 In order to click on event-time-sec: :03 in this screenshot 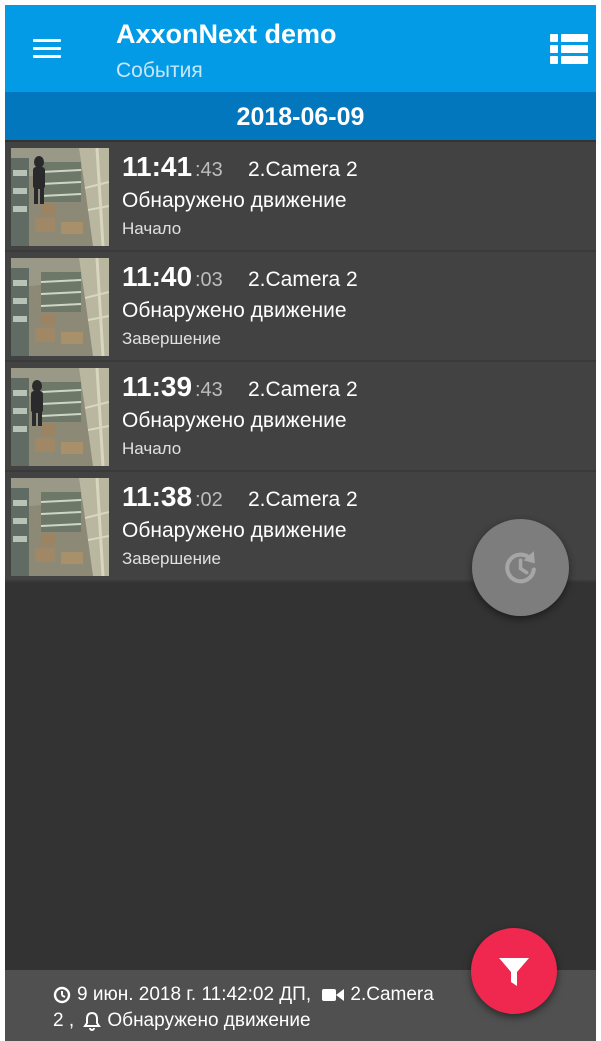, I will do `click(209, 280)`.